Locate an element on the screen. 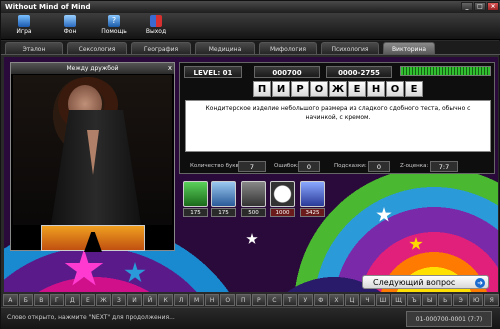  background-icon is located at coordinates (70, 21).